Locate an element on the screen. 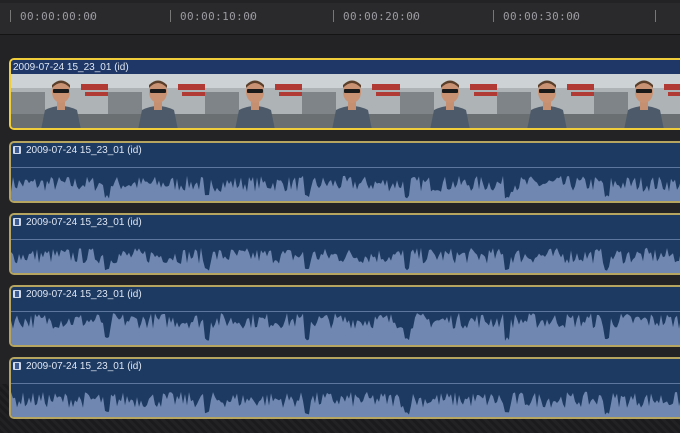 This screenshot has width=680, height=433. ruler-top-edge is located at coordinates (340, 1).